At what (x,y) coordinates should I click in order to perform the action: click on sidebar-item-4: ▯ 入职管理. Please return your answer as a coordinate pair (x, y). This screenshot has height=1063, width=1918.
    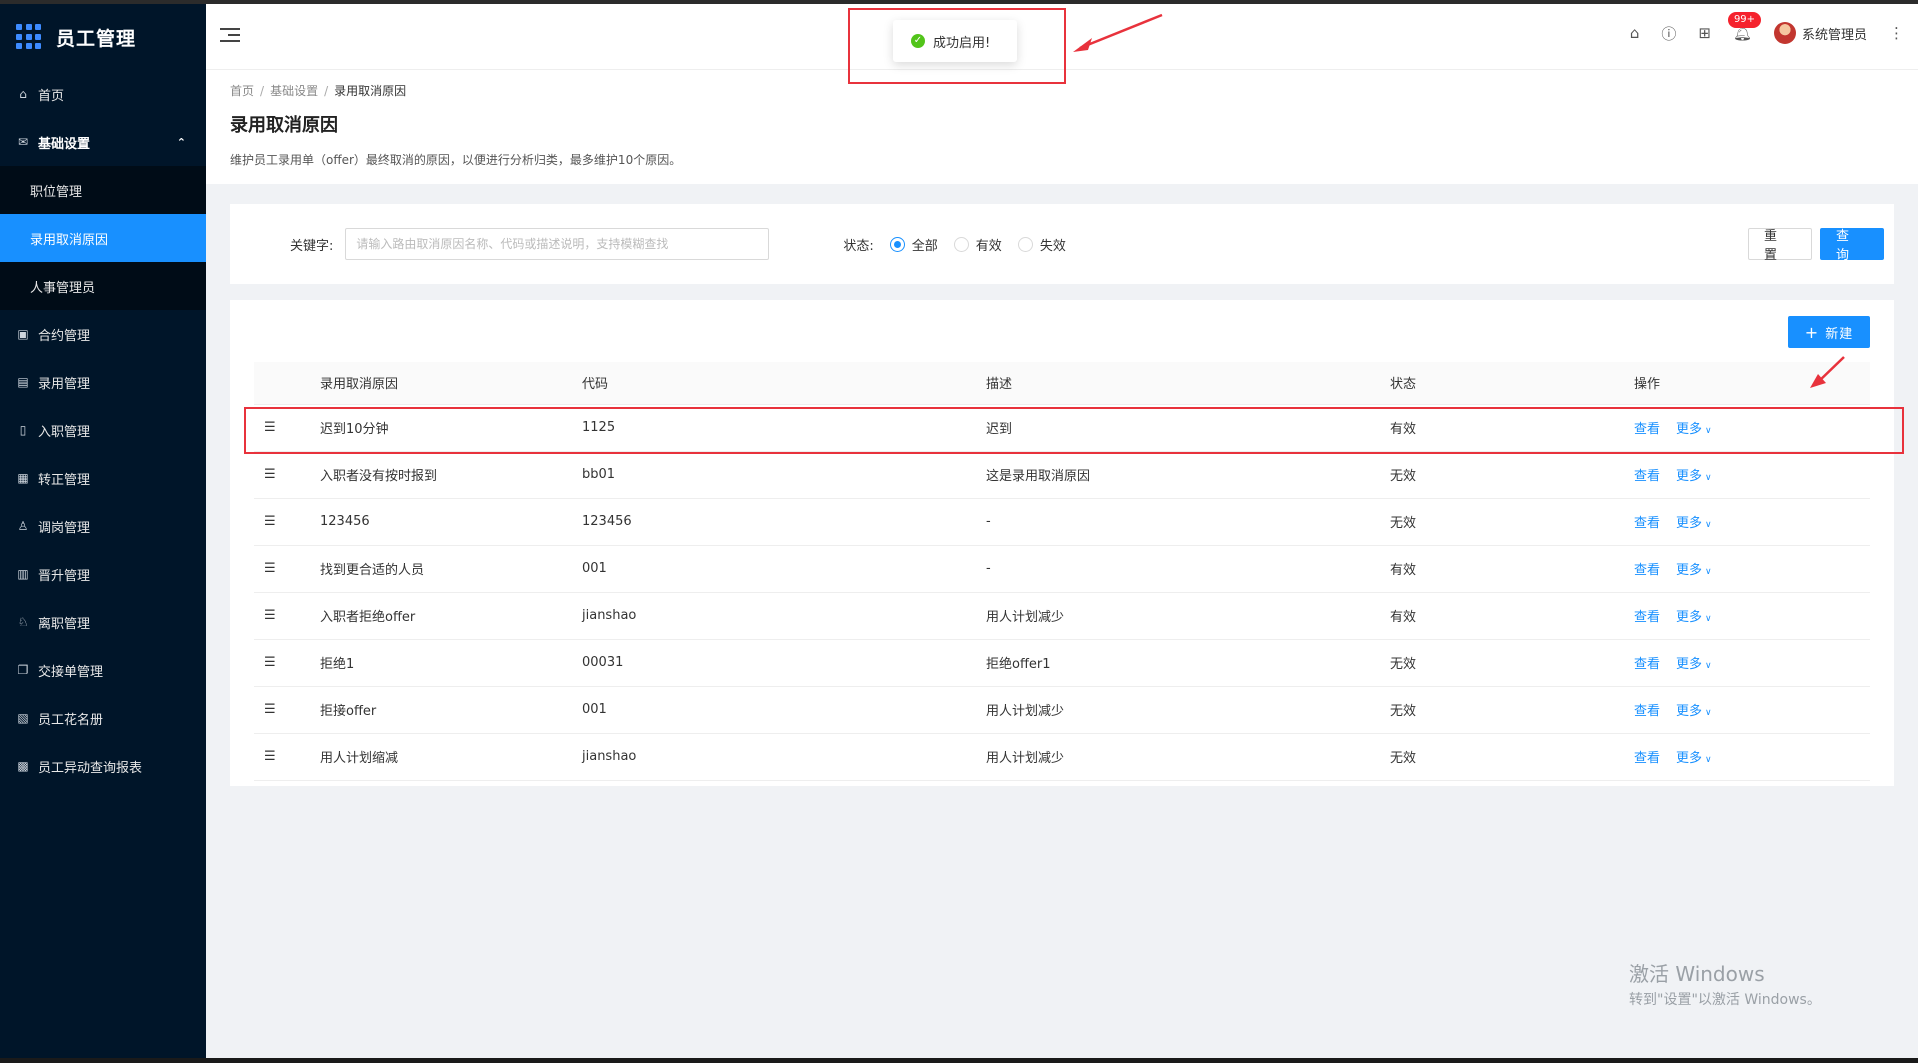
    Looking at the image, I should click on (103, 430).